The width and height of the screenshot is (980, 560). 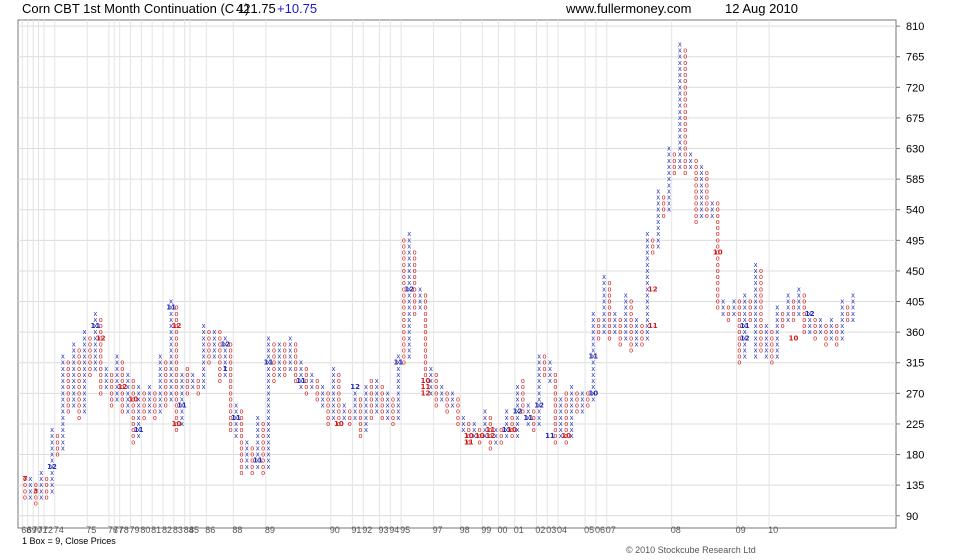 What do you see at coordinates (691, 550) in the screenshot?
I see `copyright-note: © 2010 Stockcube Research Ltd` at bounding box center [691, 550].